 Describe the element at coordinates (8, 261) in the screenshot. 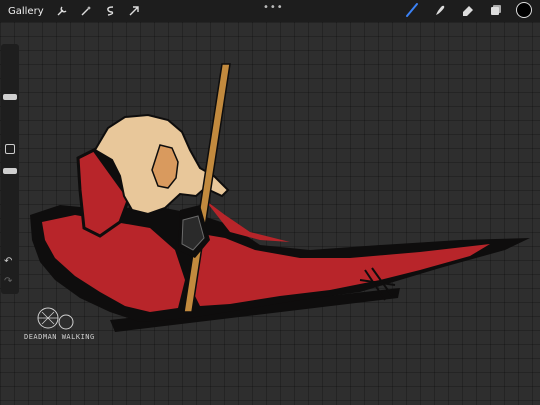

I see `undo-button: ↶` at that location.